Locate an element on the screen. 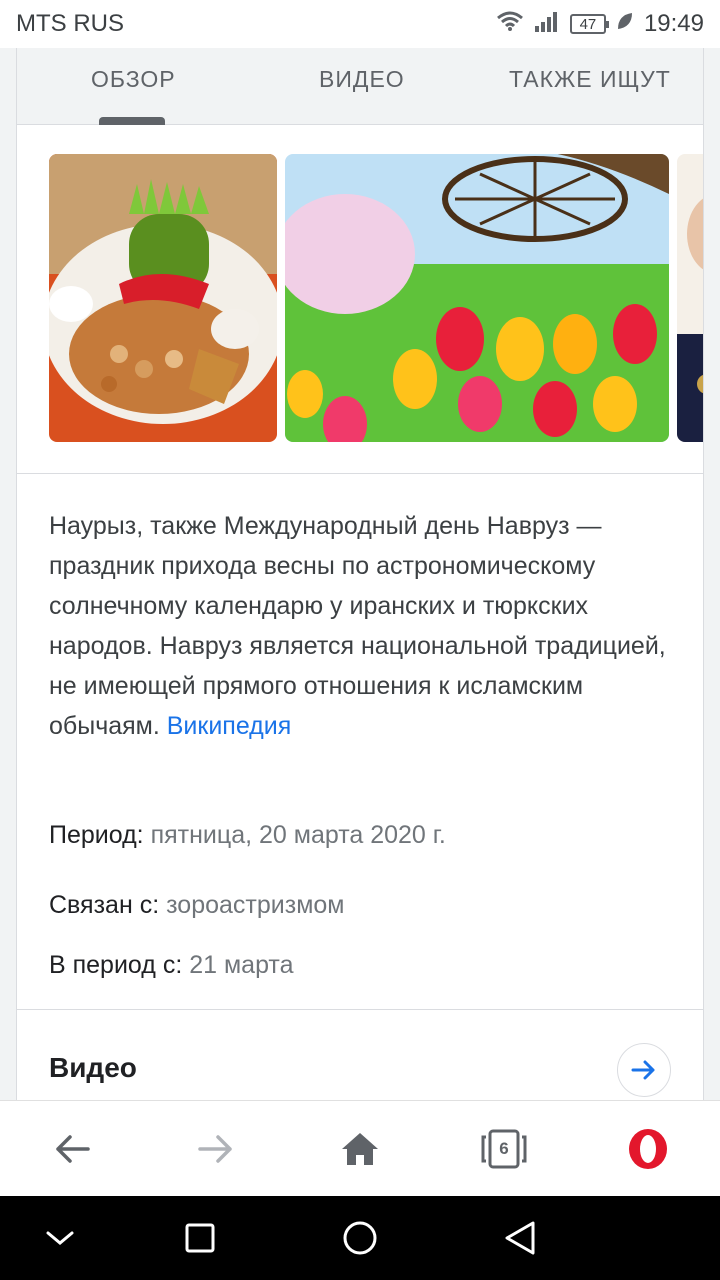 The height and width of the screenshot is (1280, 720). fact-period: Период: пятница, 20 марта 2020 г. is located at coordinates (247, 835).